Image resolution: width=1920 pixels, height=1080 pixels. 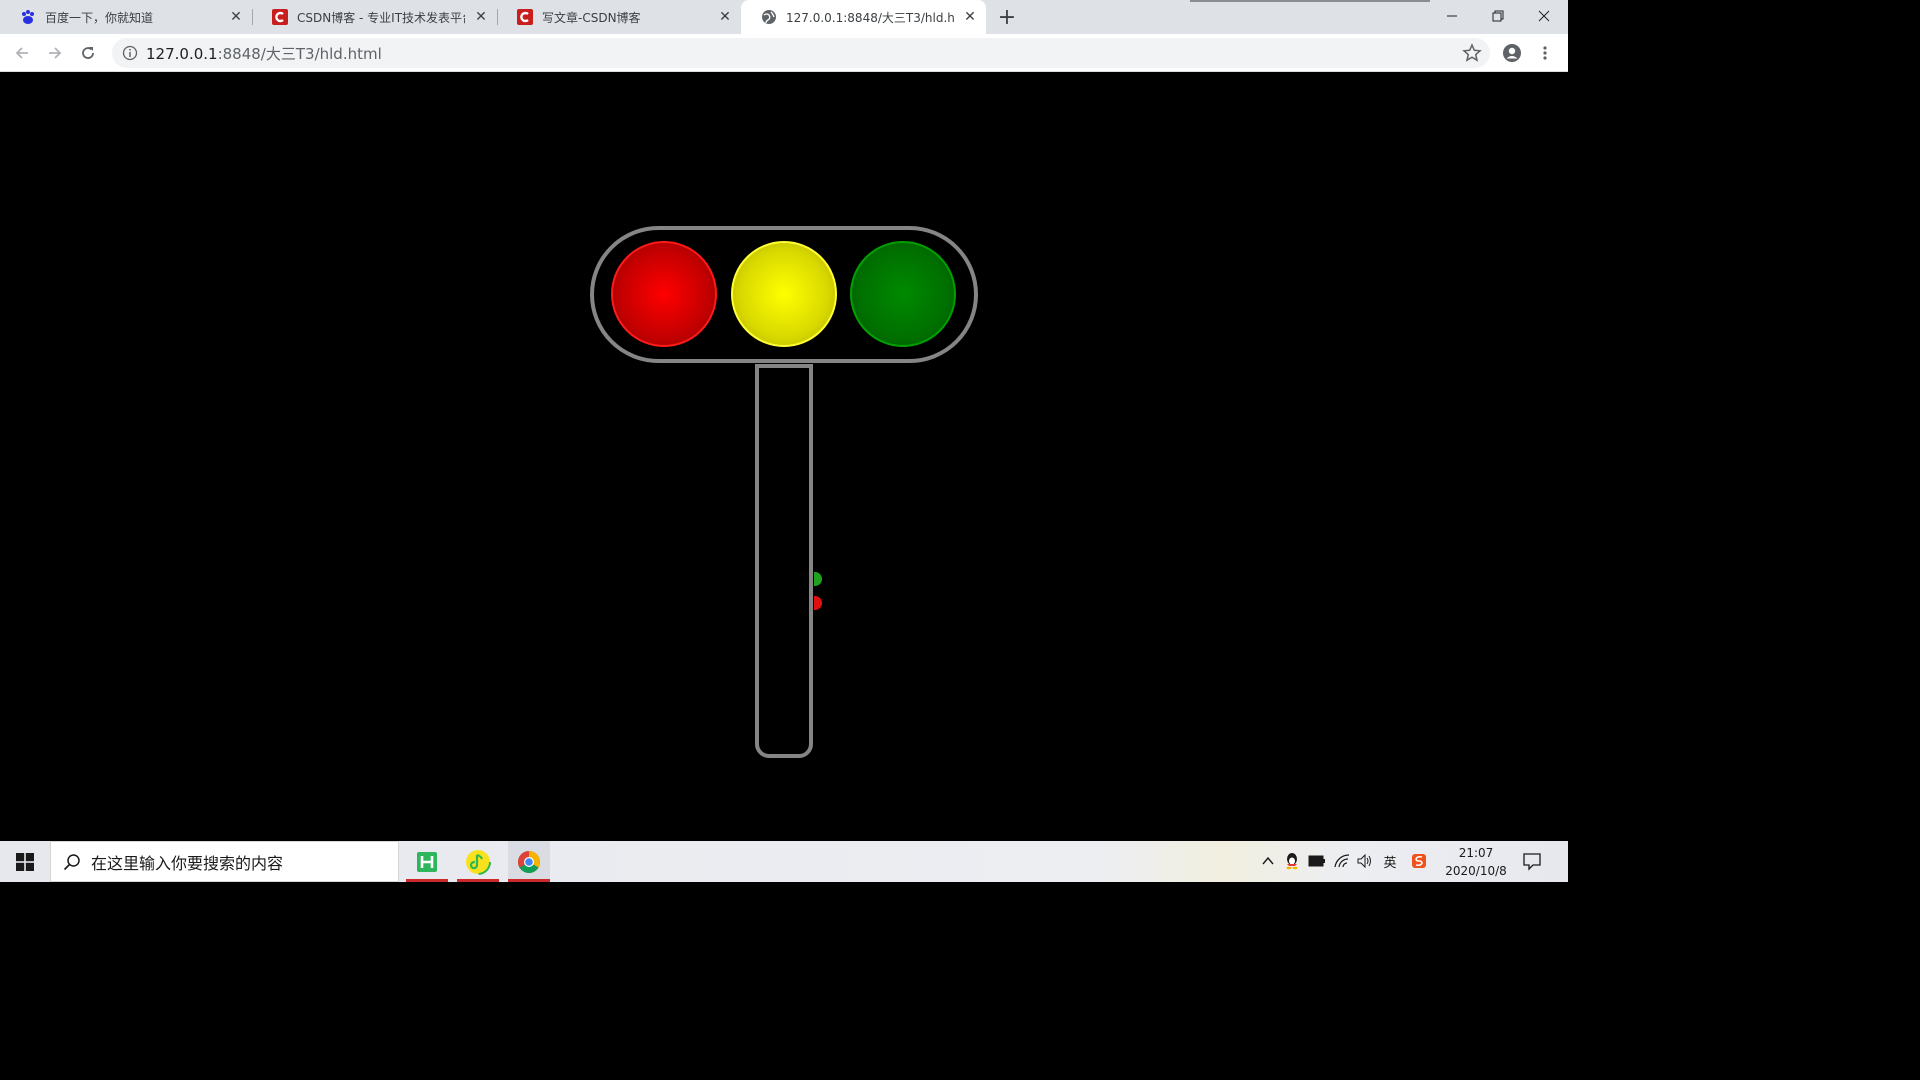 What do you see at coordinates (1310, 1) in the screenshot?
I see `window-drag-area` at bounding box center [1310, 1].